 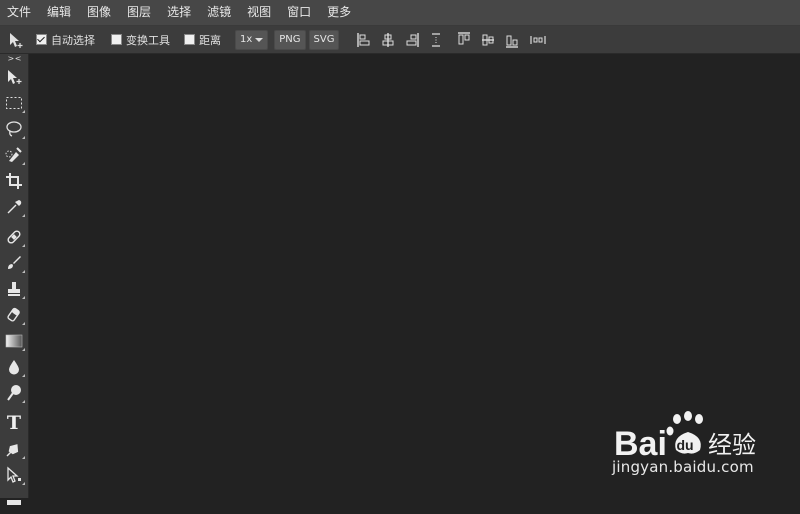 What do you see at coordinates (412, 40) in the screenshot?
I see `align-right-icon` at bounding box center [412, 40].